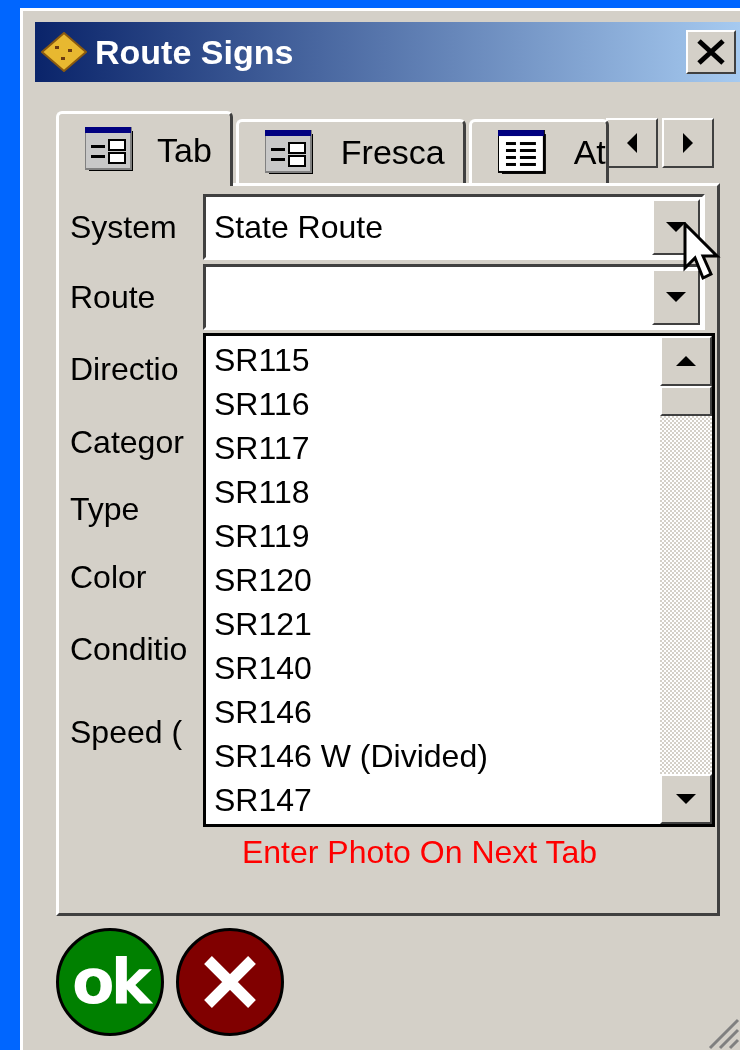  I want to click on tab-label: At, so click(589, 152).